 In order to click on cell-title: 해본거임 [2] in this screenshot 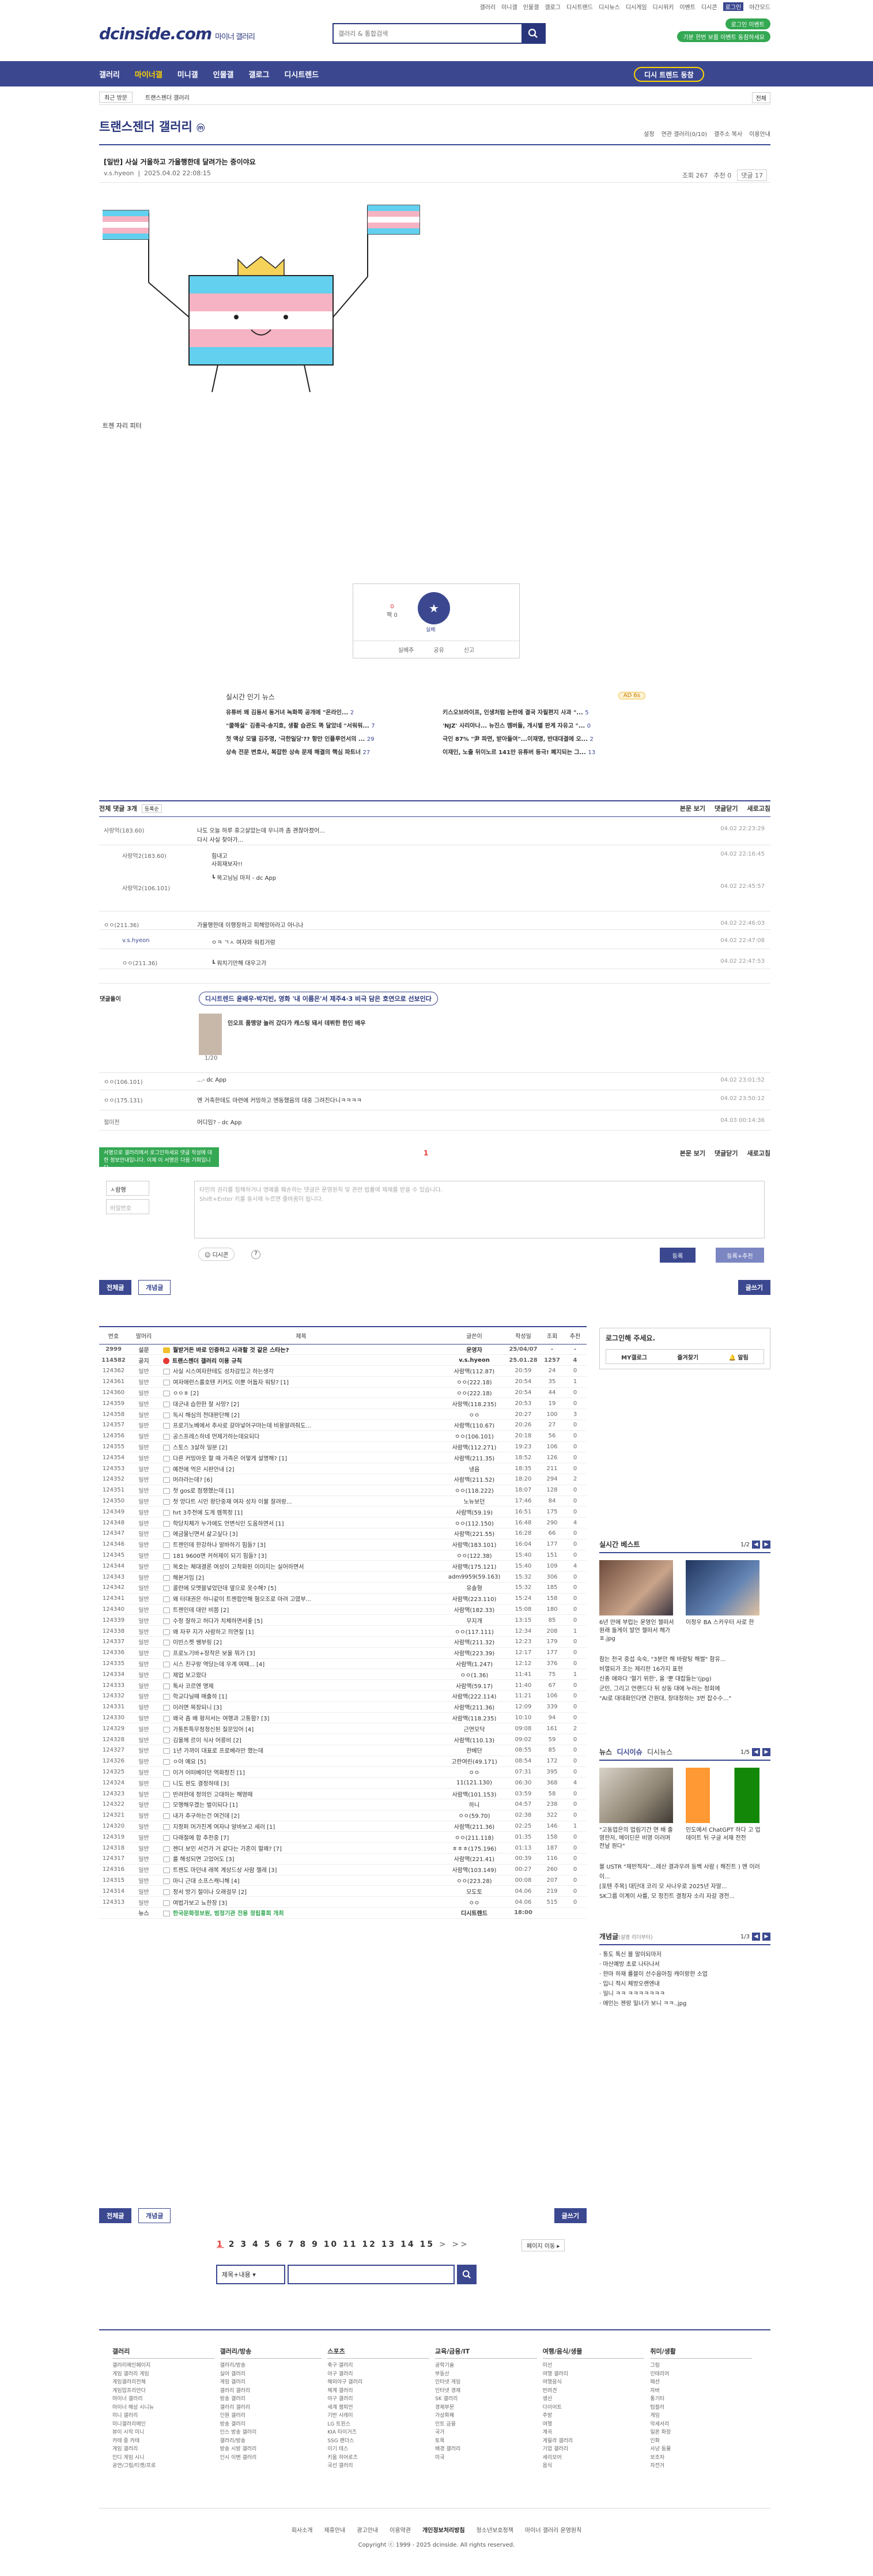, I will do `click(301, 1577)`.